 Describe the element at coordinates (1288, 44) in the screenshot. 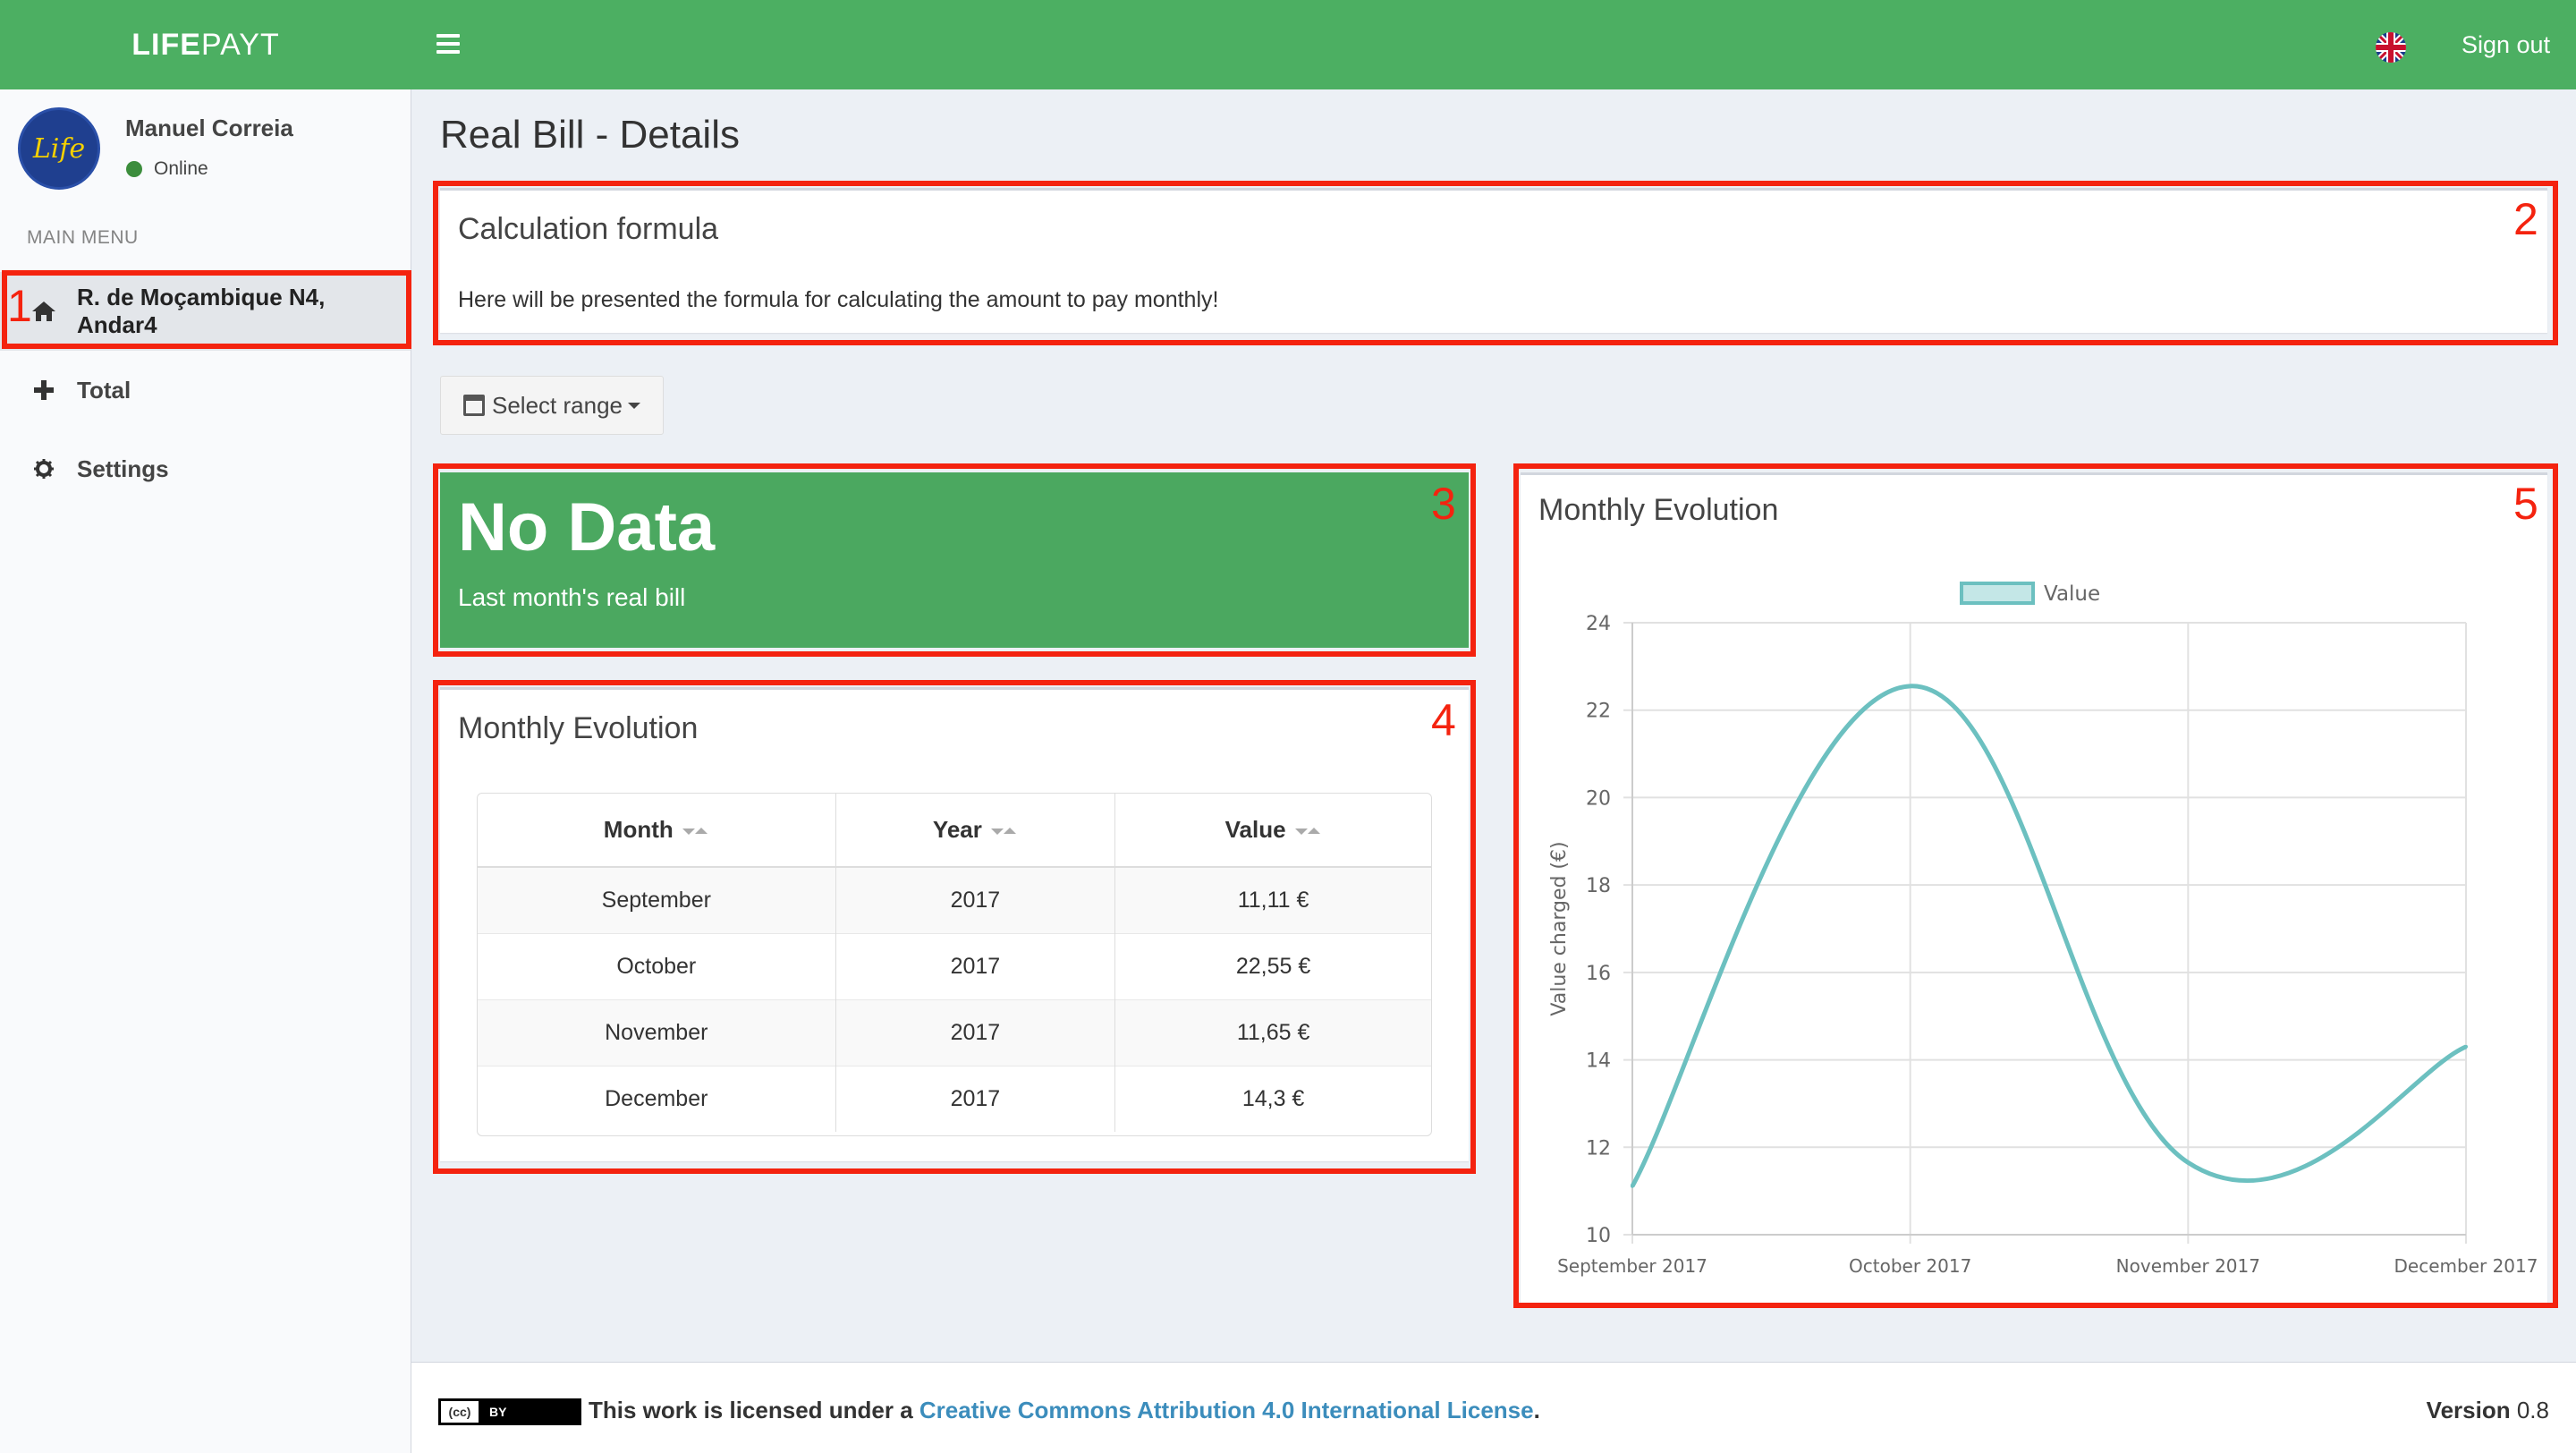

I see `top-navbar: LIFE PAYT Sign out` at that location.